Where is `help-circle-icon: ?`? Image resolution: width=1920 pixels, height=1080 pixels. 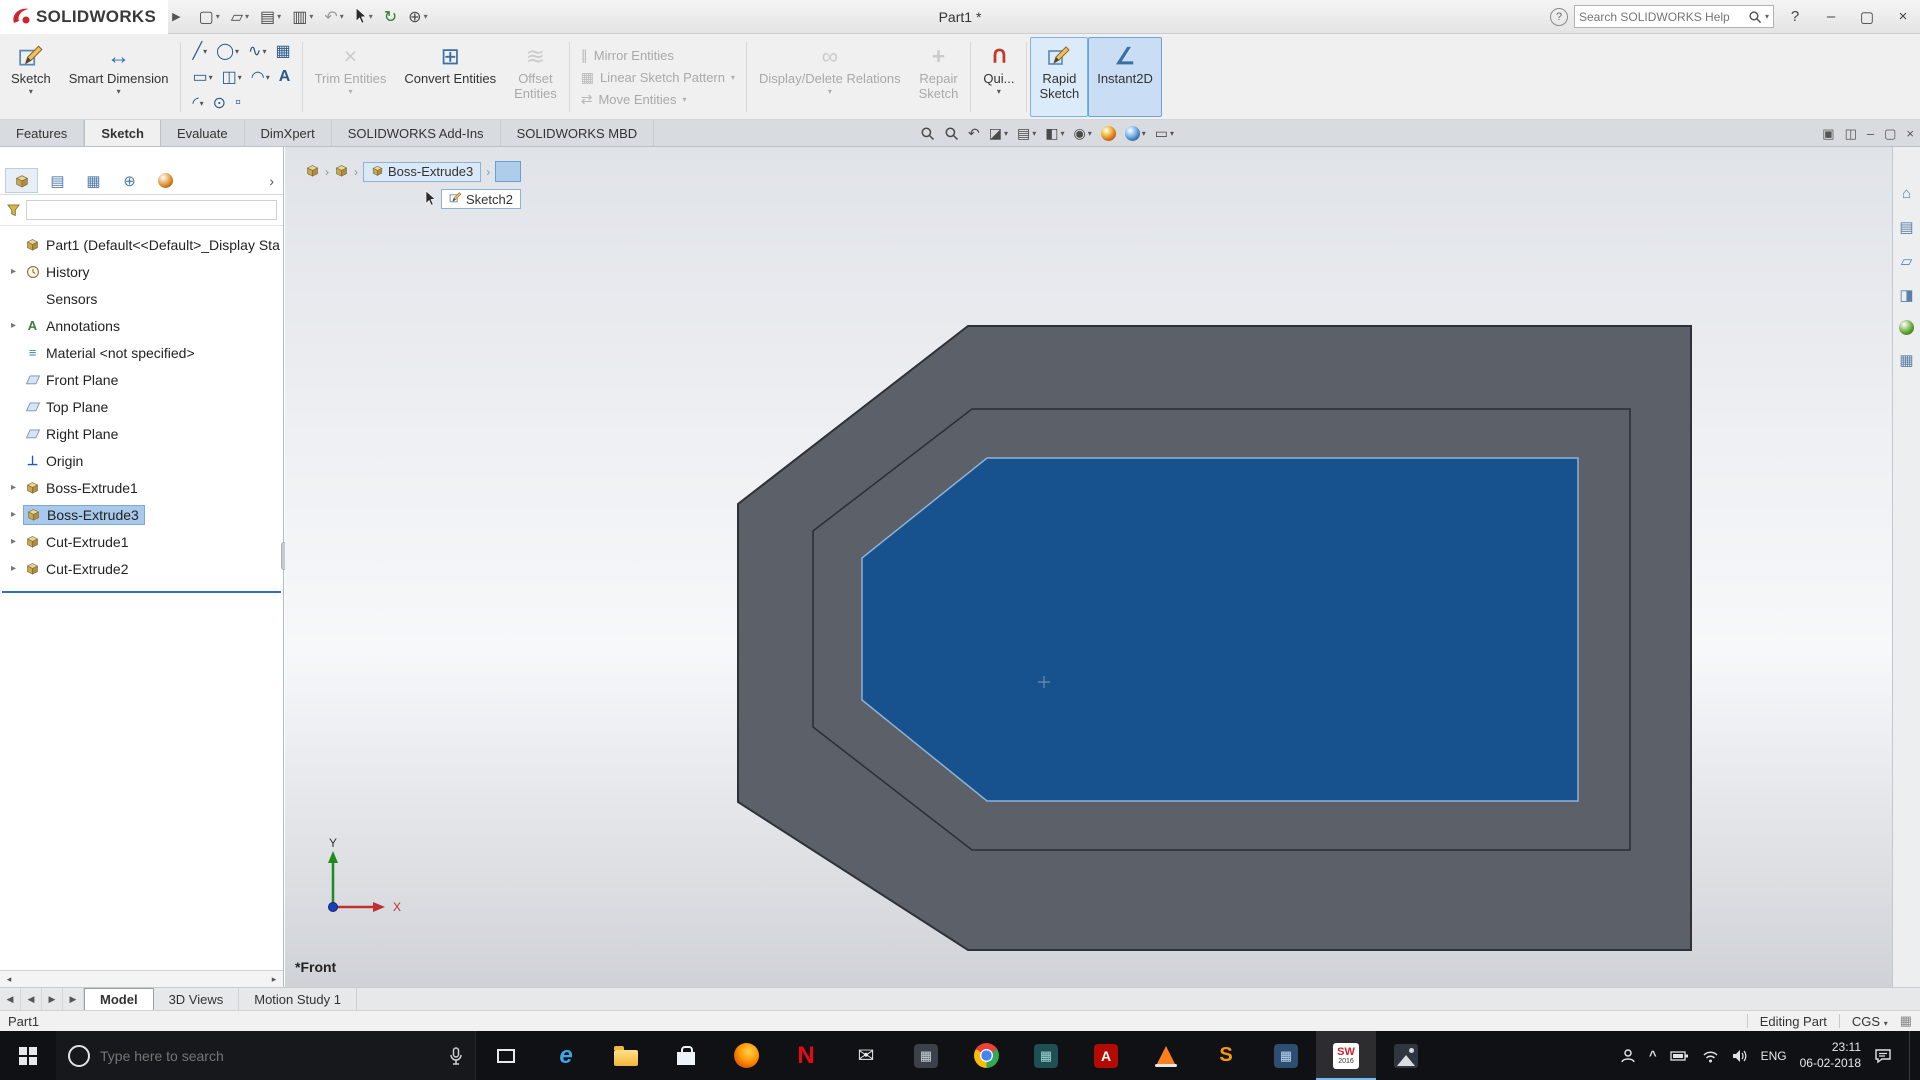 help-circle-icon: ? is located at coordinates (1559, 16).